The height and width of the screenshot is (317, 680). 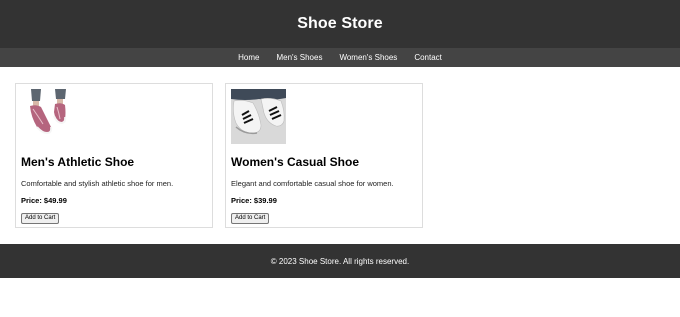 I want to click on main-nav: Home Men's Shoes Women's Shoes Contact, so click(x=340, y=57).